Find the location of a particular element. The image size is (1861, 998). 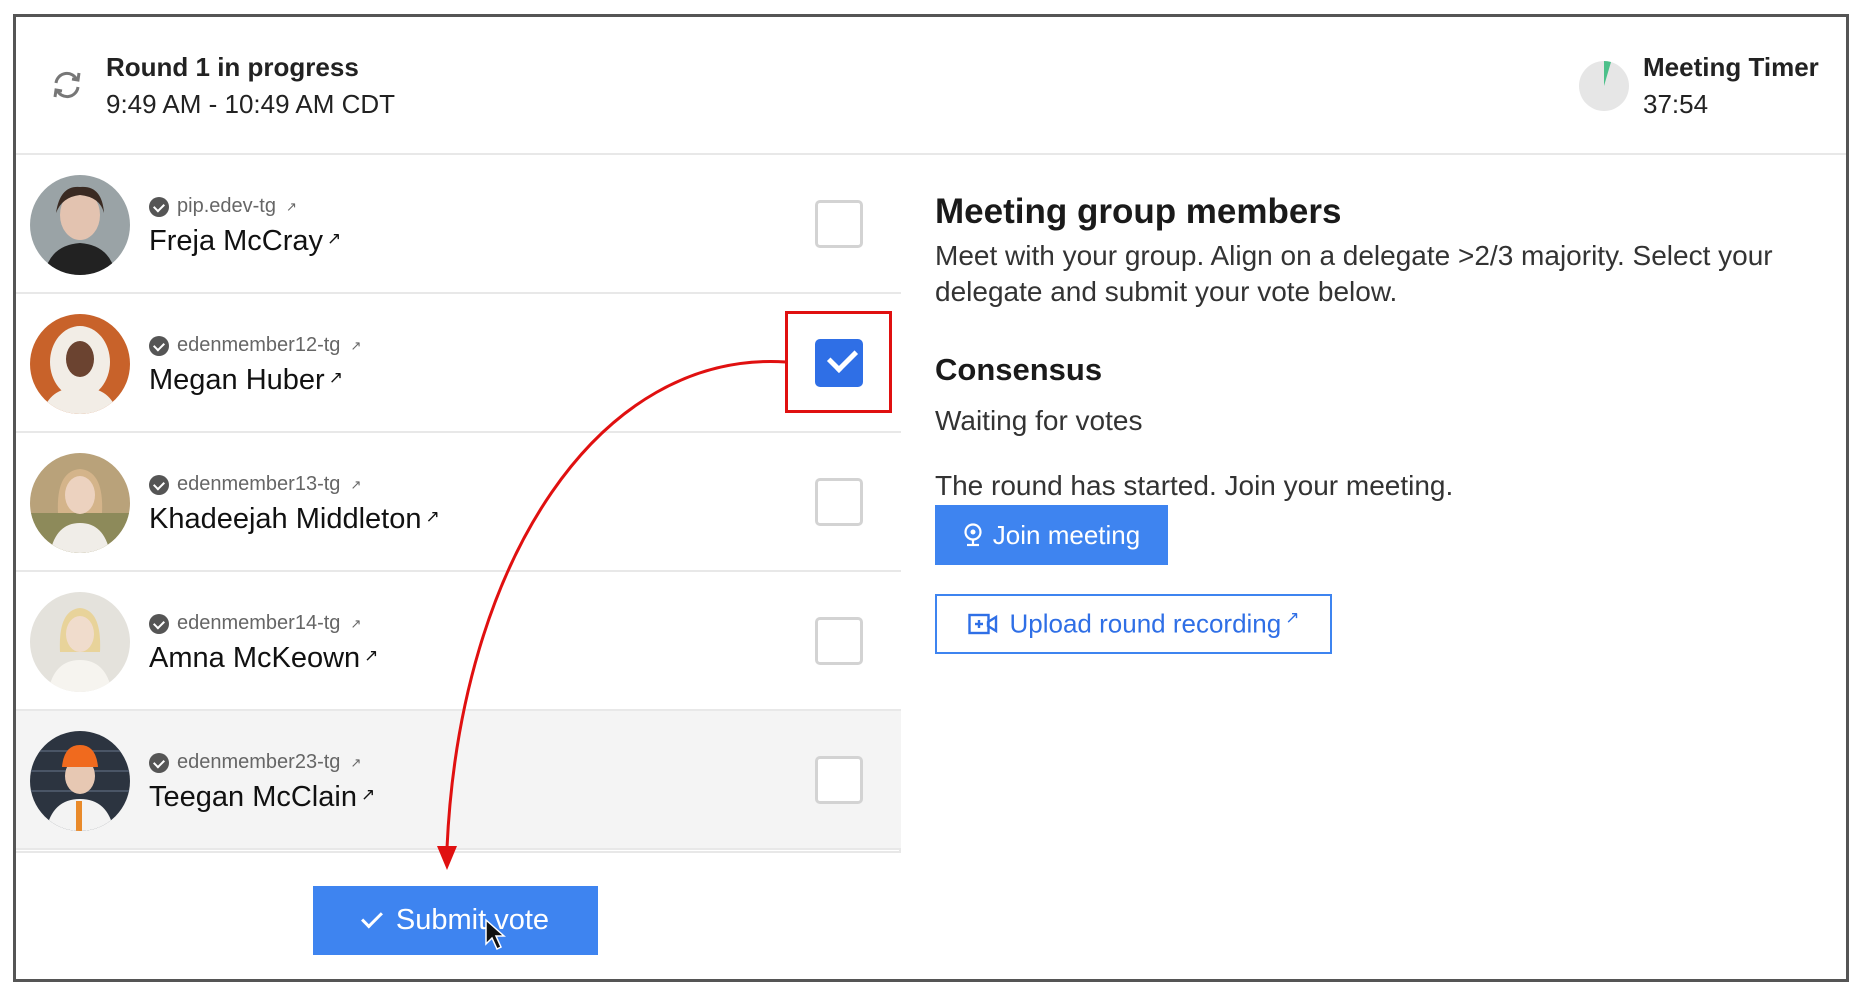

consensus-status: Waiting for votes is located at coordinates (1039, 420).